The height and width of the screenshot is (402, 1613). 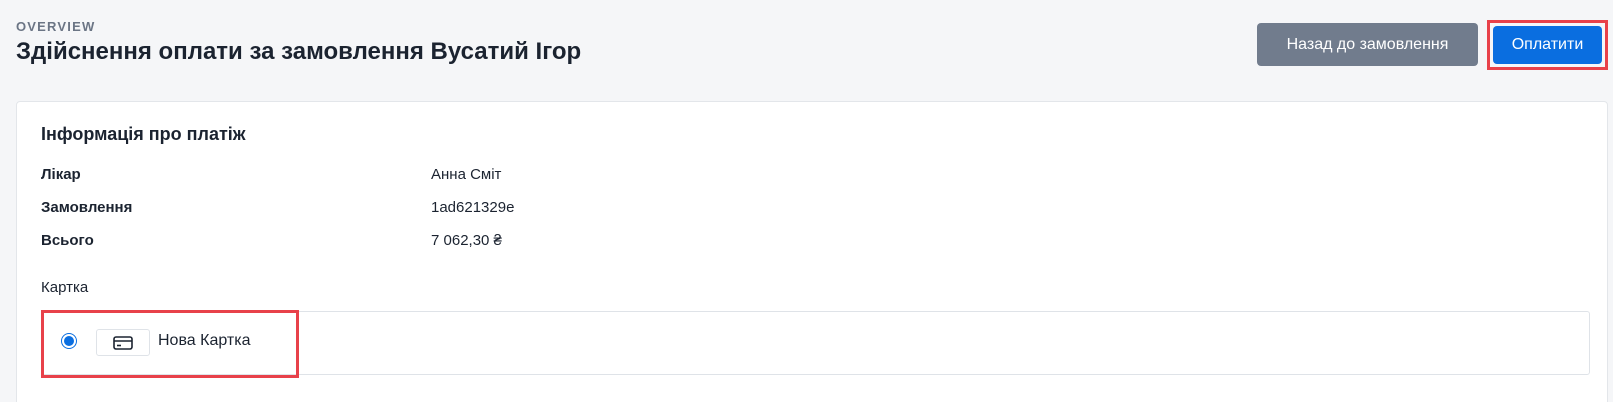 I want to click on order-value: 1ad621329e, so click(x=473, y=207).